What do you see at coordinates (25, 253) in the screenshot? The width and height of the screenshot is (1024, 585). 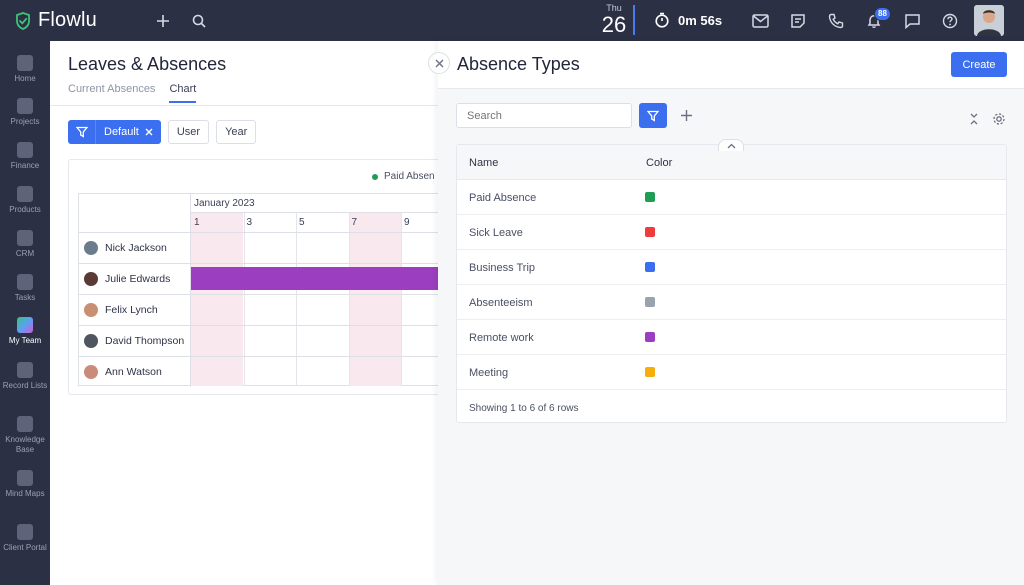 I see `sidebar-item-label: CRM` at bounding box center [25, 253].